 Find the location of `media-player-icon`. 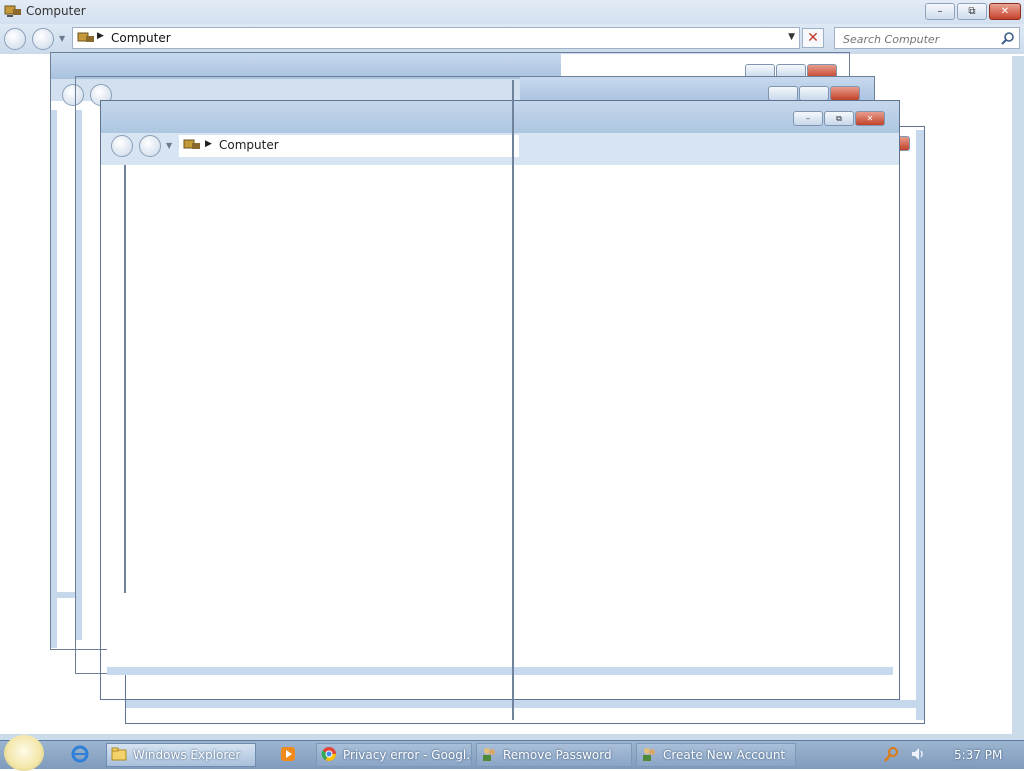

media-player-icon is located at coordinates (288, 755).